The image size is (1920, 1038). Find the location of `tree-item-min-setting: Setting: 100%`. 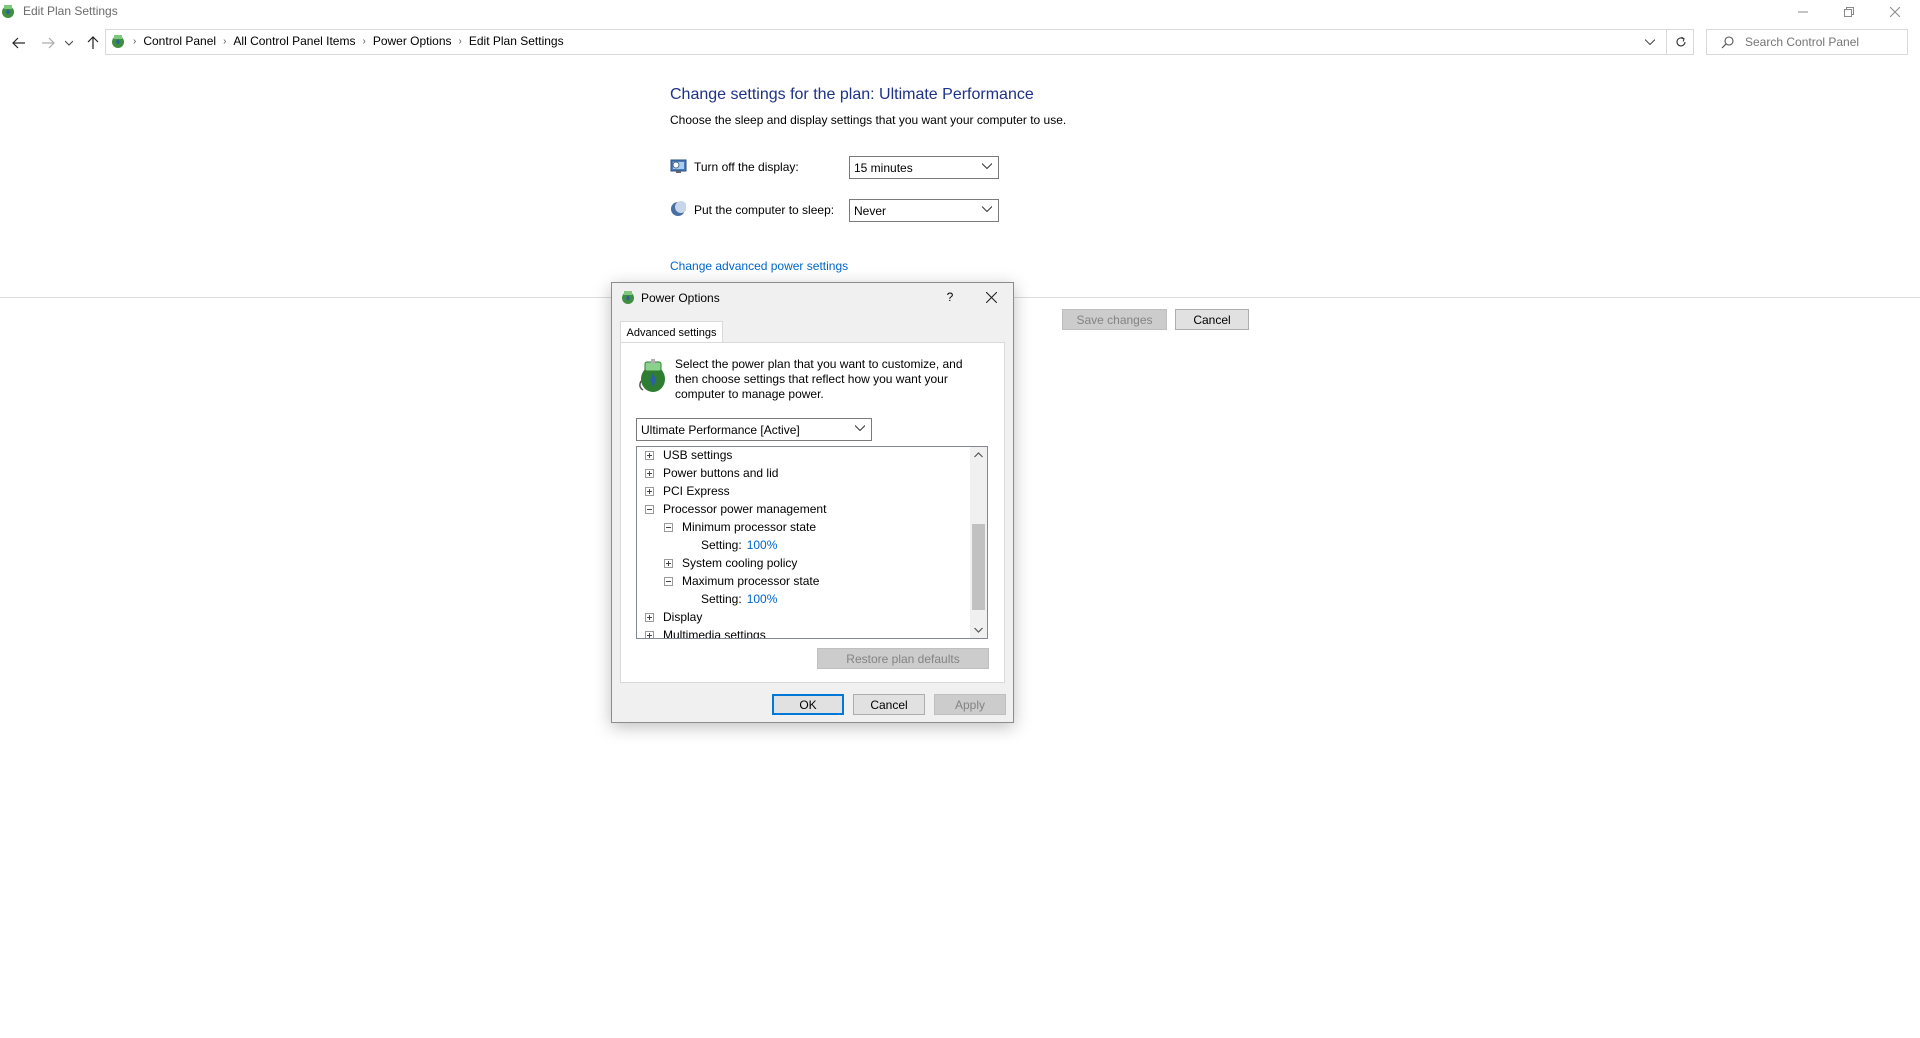

tree-item-min-setting: Setting: 100% is located at coordinates (739, 545).